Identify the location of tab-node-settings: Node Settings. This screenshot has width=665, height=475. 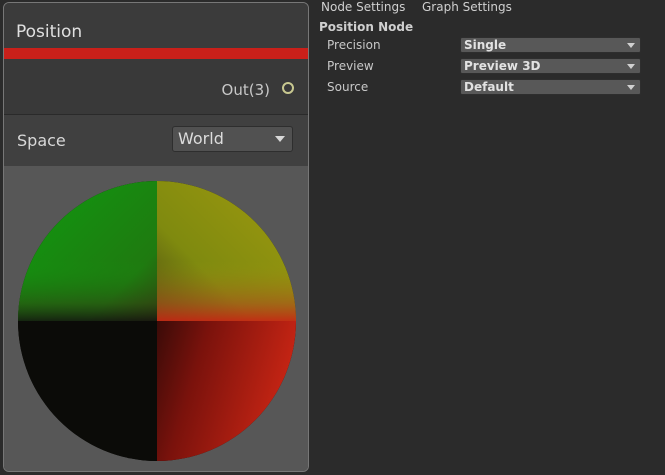
(363, 8).